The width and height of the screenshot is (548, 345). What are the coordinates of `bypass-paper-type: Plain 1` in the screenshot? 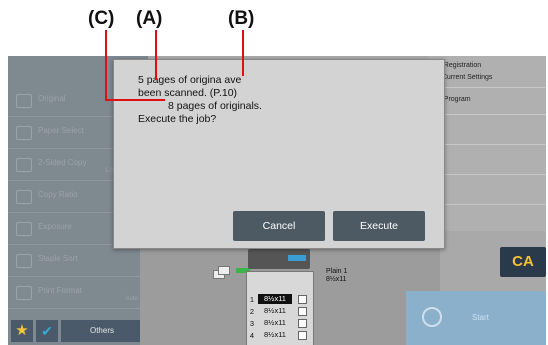 It's located at (337, 271).